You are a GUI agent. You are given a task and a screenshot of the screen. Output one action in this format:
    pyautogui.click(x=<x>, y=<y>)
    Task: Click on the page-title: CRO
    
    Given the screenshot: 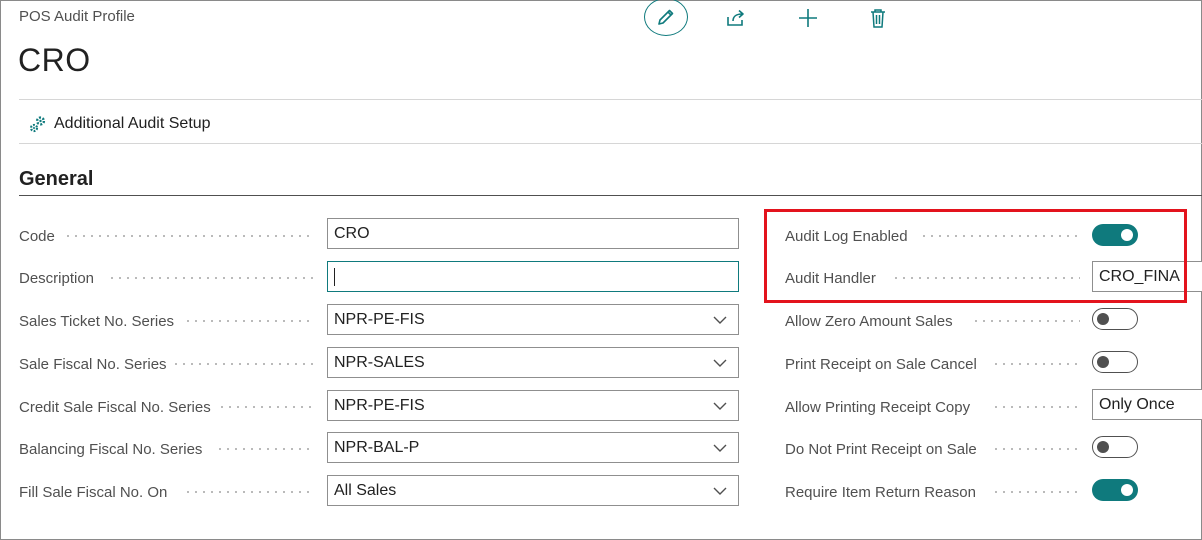 What is the action you would take?
    pyautogui.click(x=54, y=60)
    